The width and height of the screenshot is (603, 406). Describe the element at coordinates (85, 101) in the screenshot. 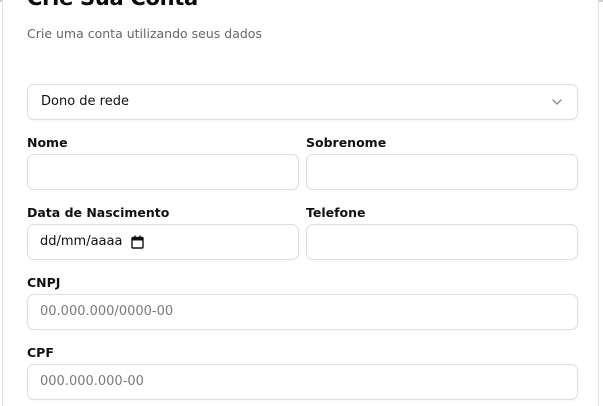

I see `account-type-value: Dono de rede` at that location.